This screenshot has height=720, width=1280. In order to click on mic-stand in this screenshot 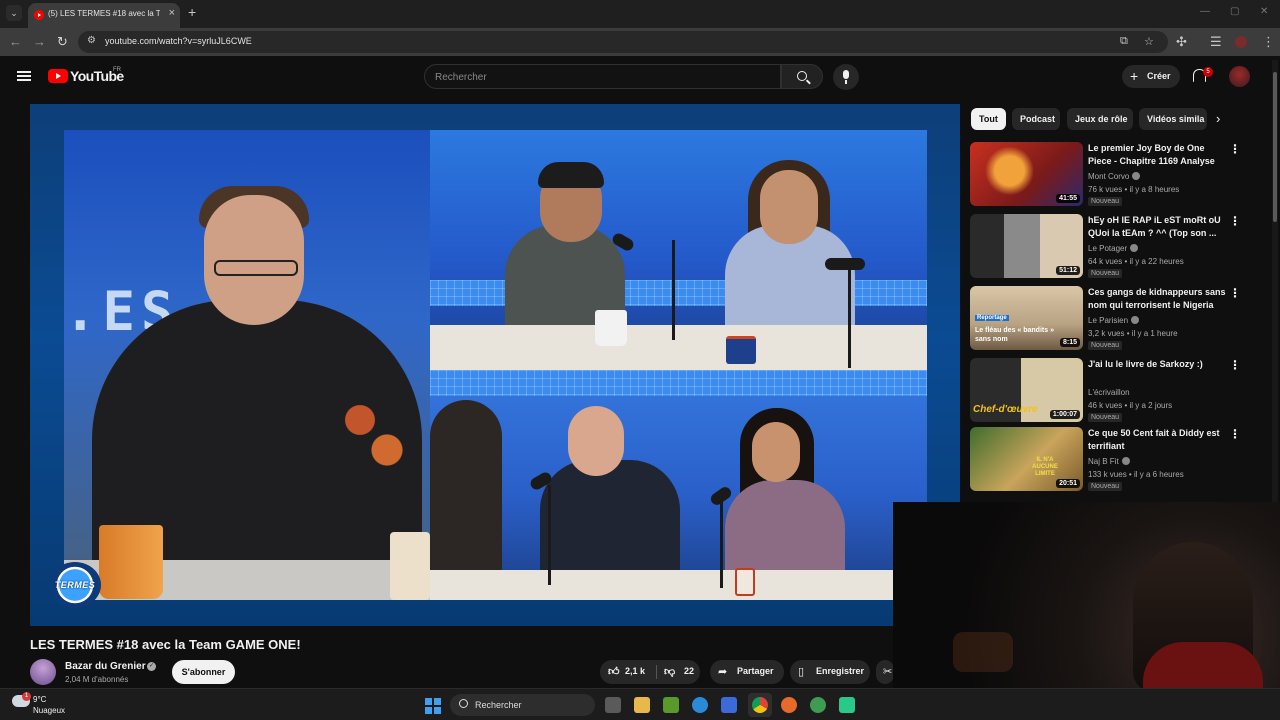, I will do `click(721, 543)`.